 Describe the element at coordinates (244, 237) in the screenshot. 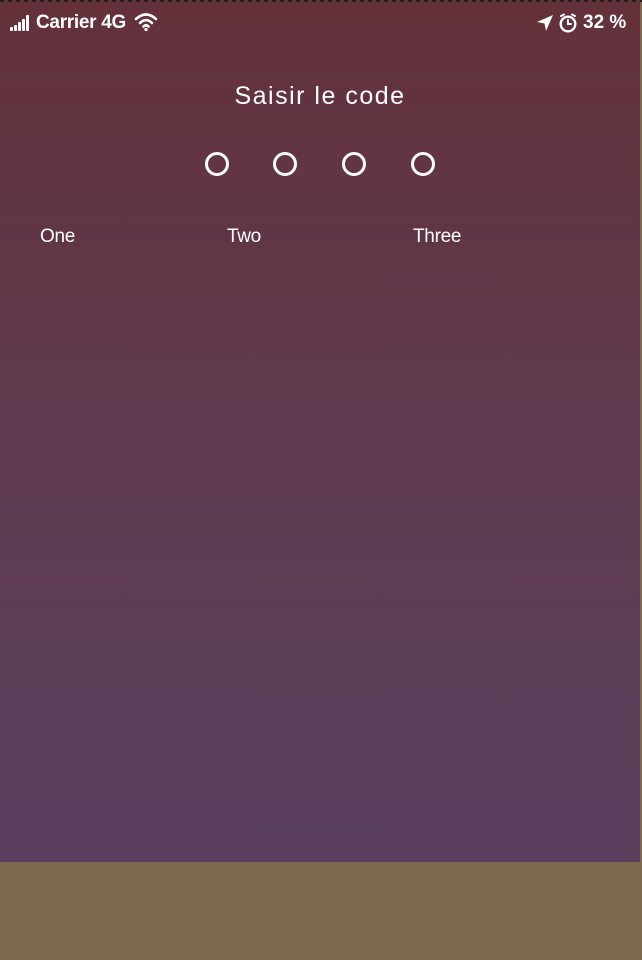

I see `option-two: Two` at that location.